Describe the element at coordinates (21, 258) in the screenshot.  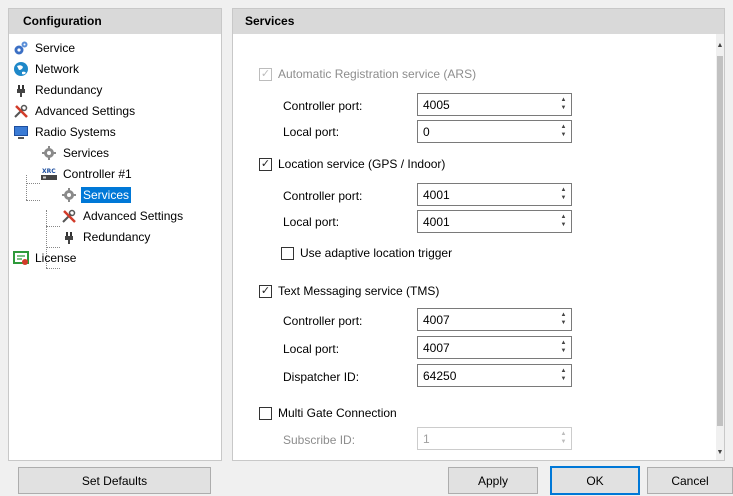
I see `license-icon` at that location.